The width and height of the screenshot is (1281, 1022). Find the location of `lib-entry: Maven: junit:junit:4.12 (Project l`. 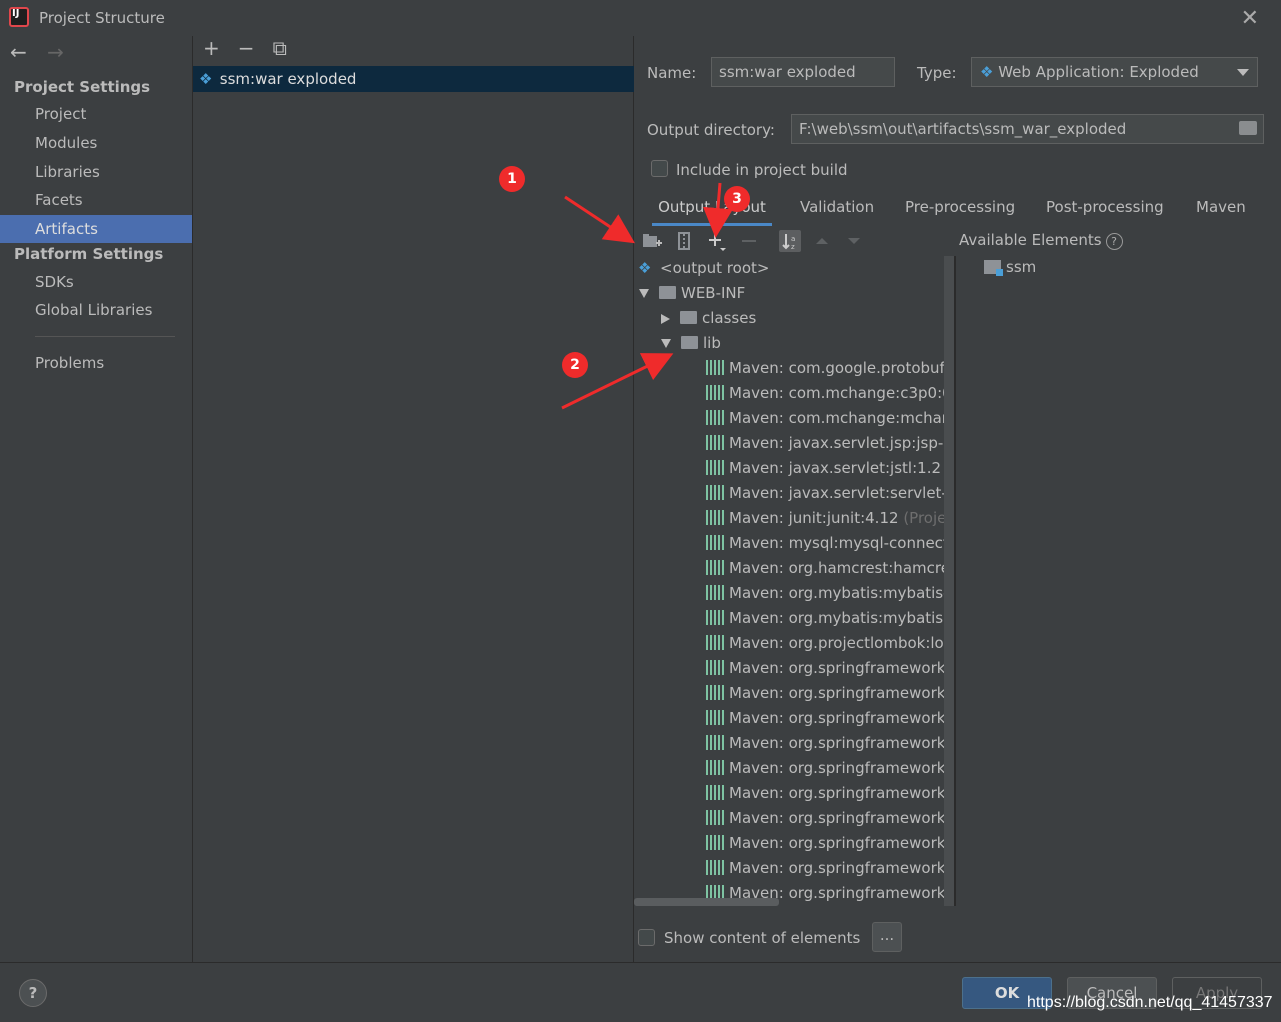

lib-entry: Maven: junit:junit:4.12 (Project l is located at coordinates (831, 518).